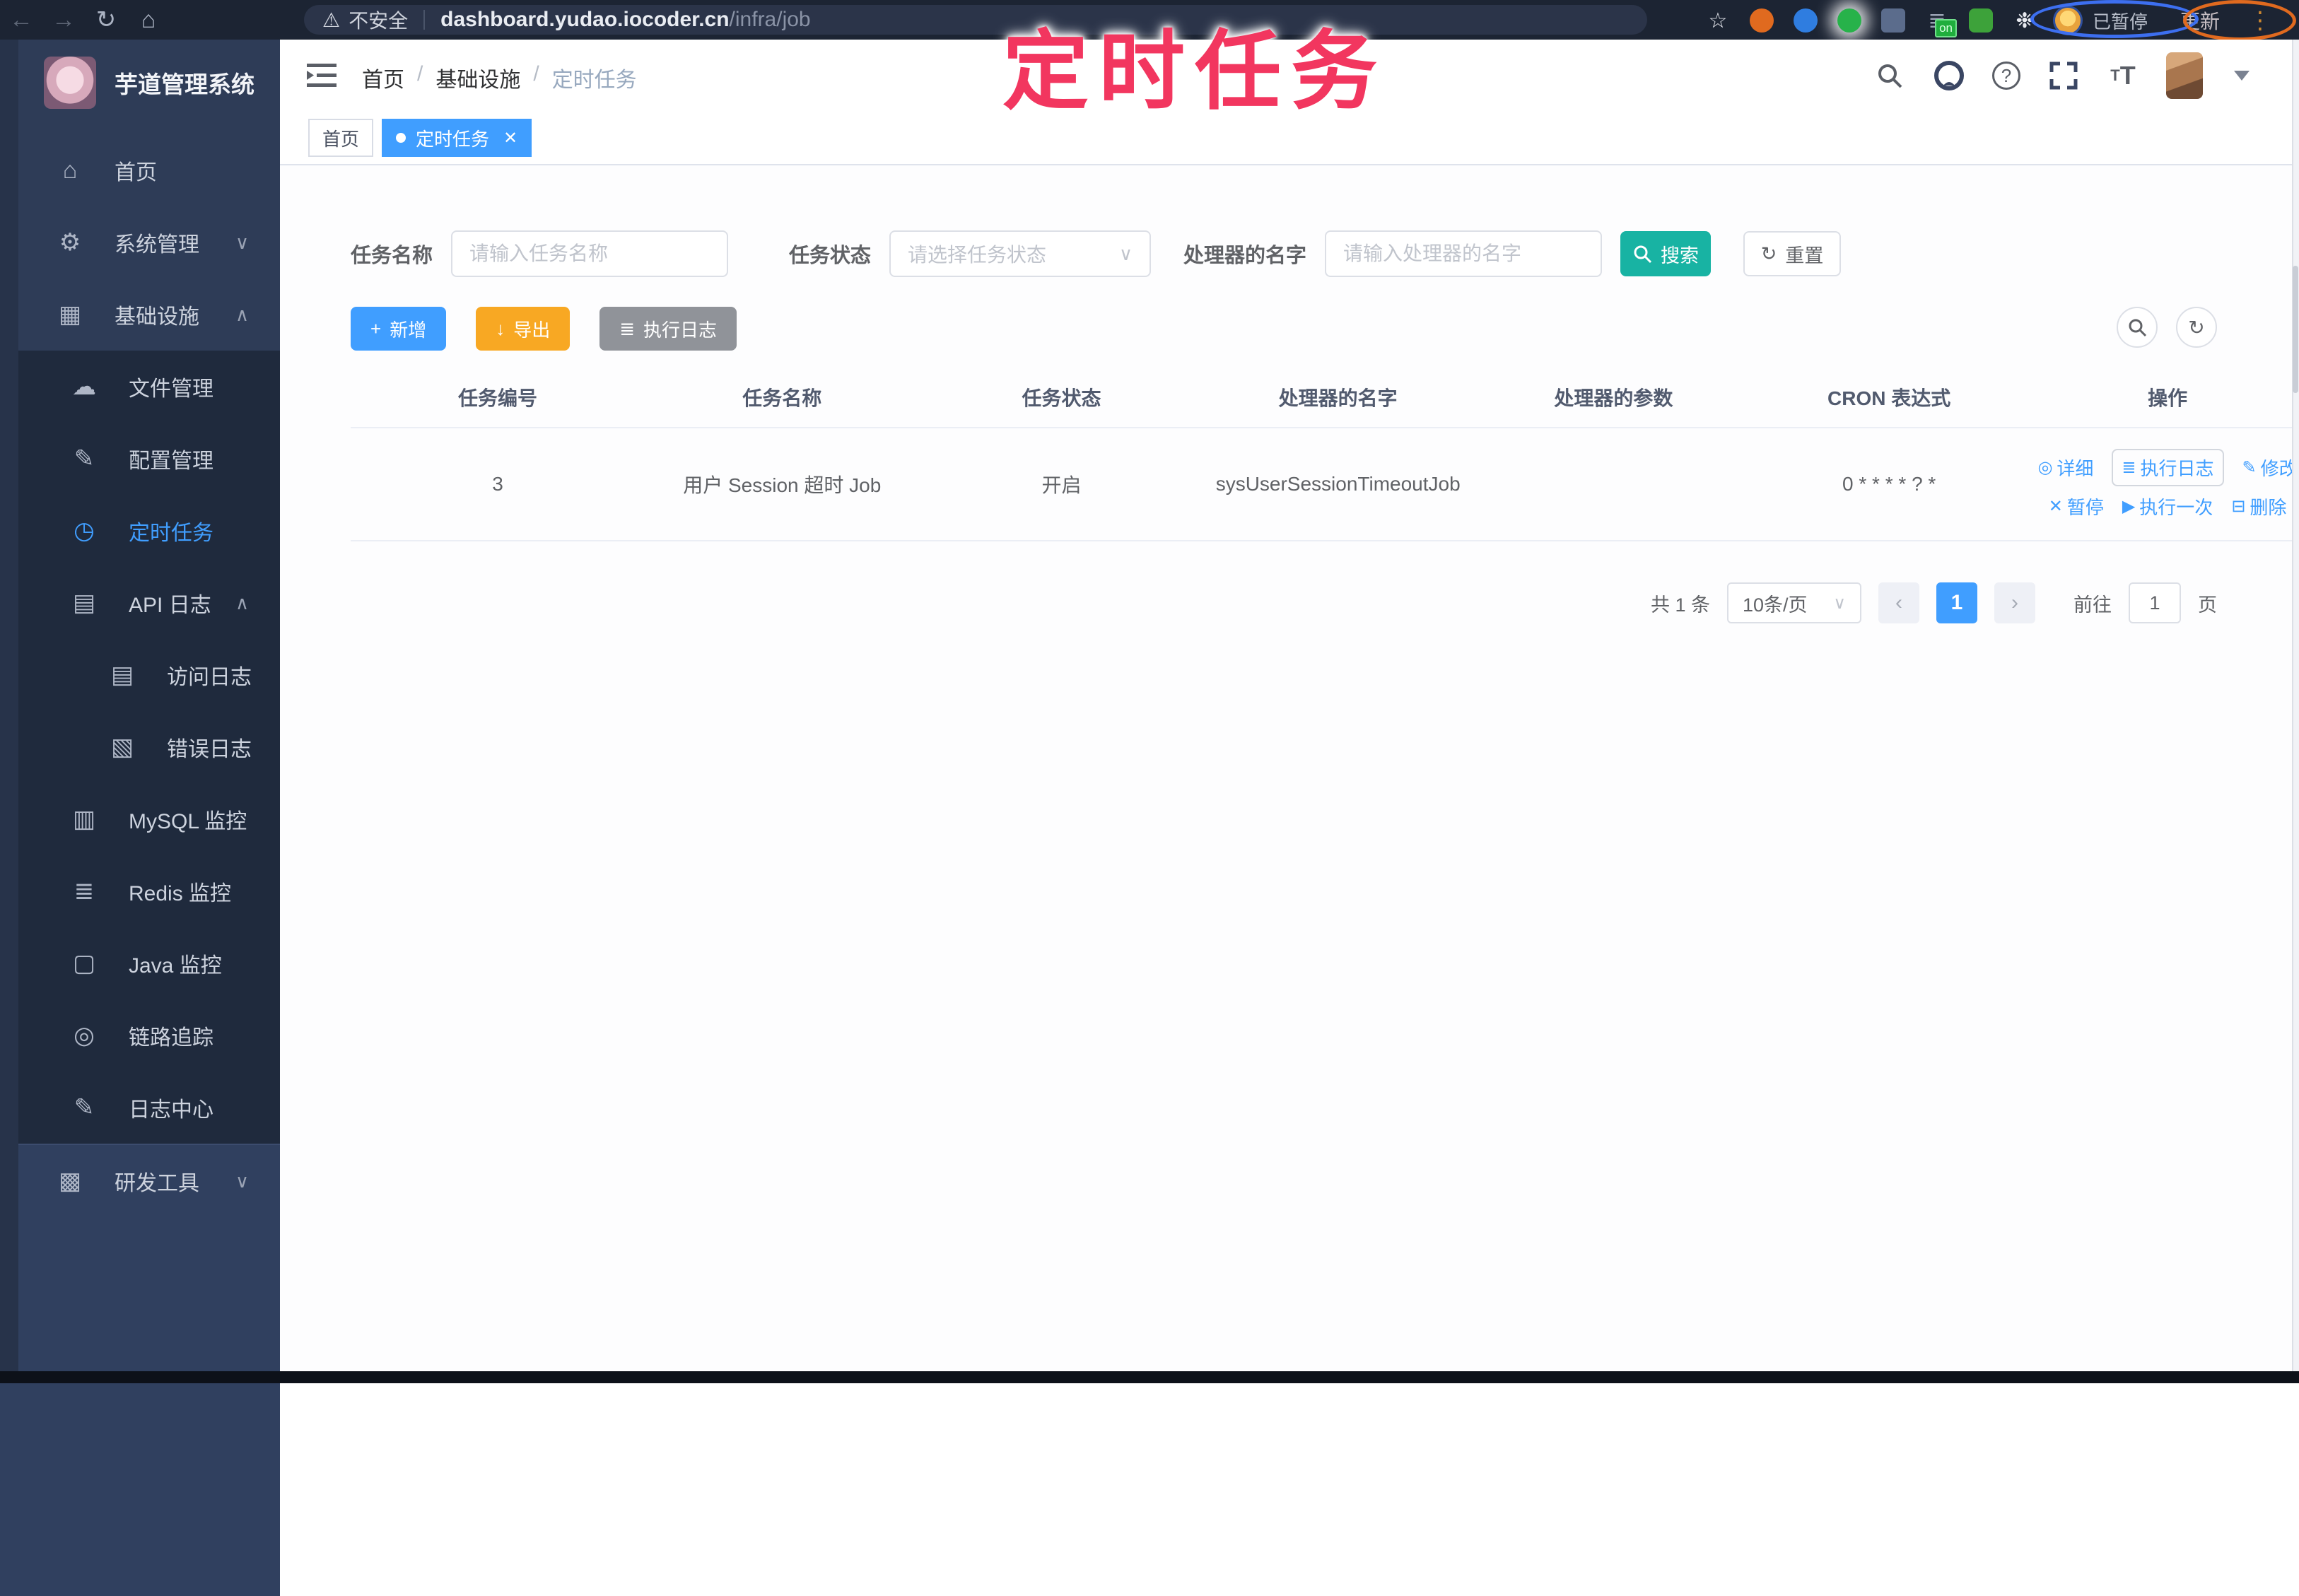 The height and width of the screenshot is (1596, 2299). I want to click on tab-home: 首页, so click(341, 138).